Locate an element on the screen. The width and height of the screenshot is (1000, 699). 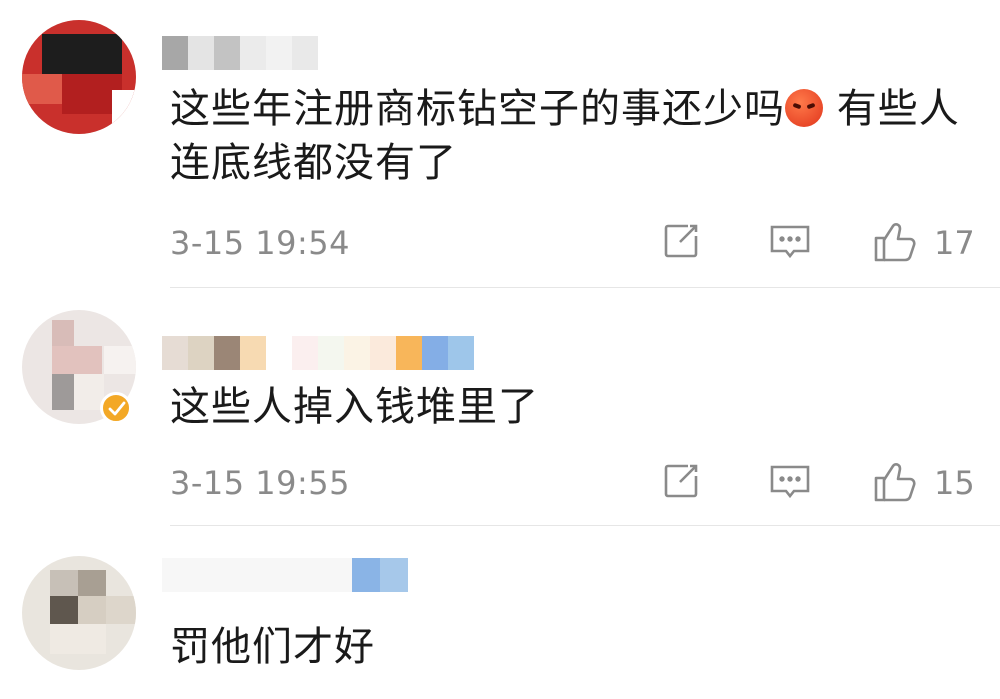
comment-text-part1: 这些年注册商标钻空子的事还少吗 is located at coordinates (477, 109).